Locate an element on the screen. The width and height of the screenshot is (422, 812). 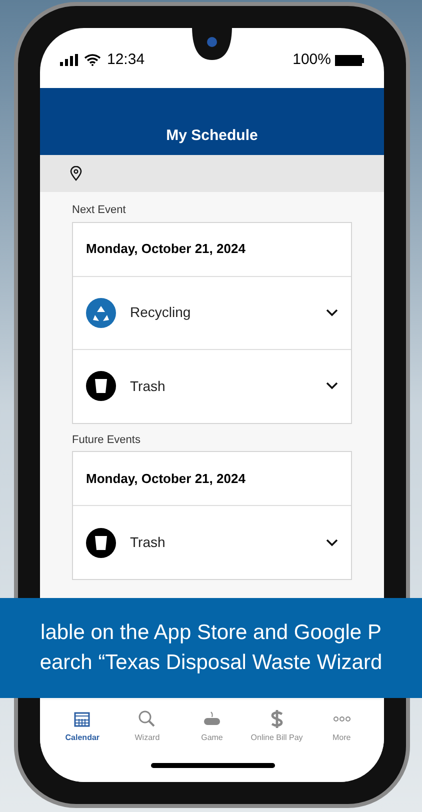
front-camera is located at coordinates (212, 45).